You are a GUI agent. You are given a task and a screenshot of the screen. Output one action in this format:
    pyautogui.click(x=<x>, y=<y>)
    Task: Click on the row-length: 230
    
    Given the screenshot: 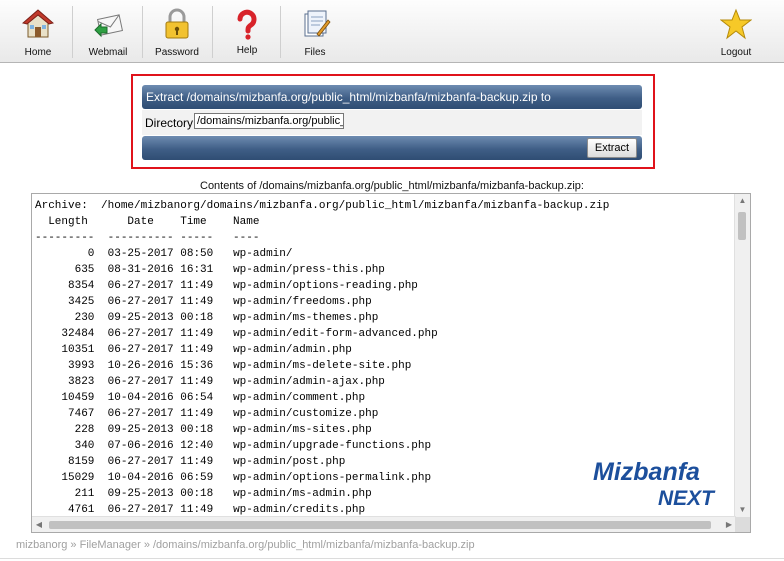 What is the action you would take?
    pyautogui.click(x=65, y=318)
    